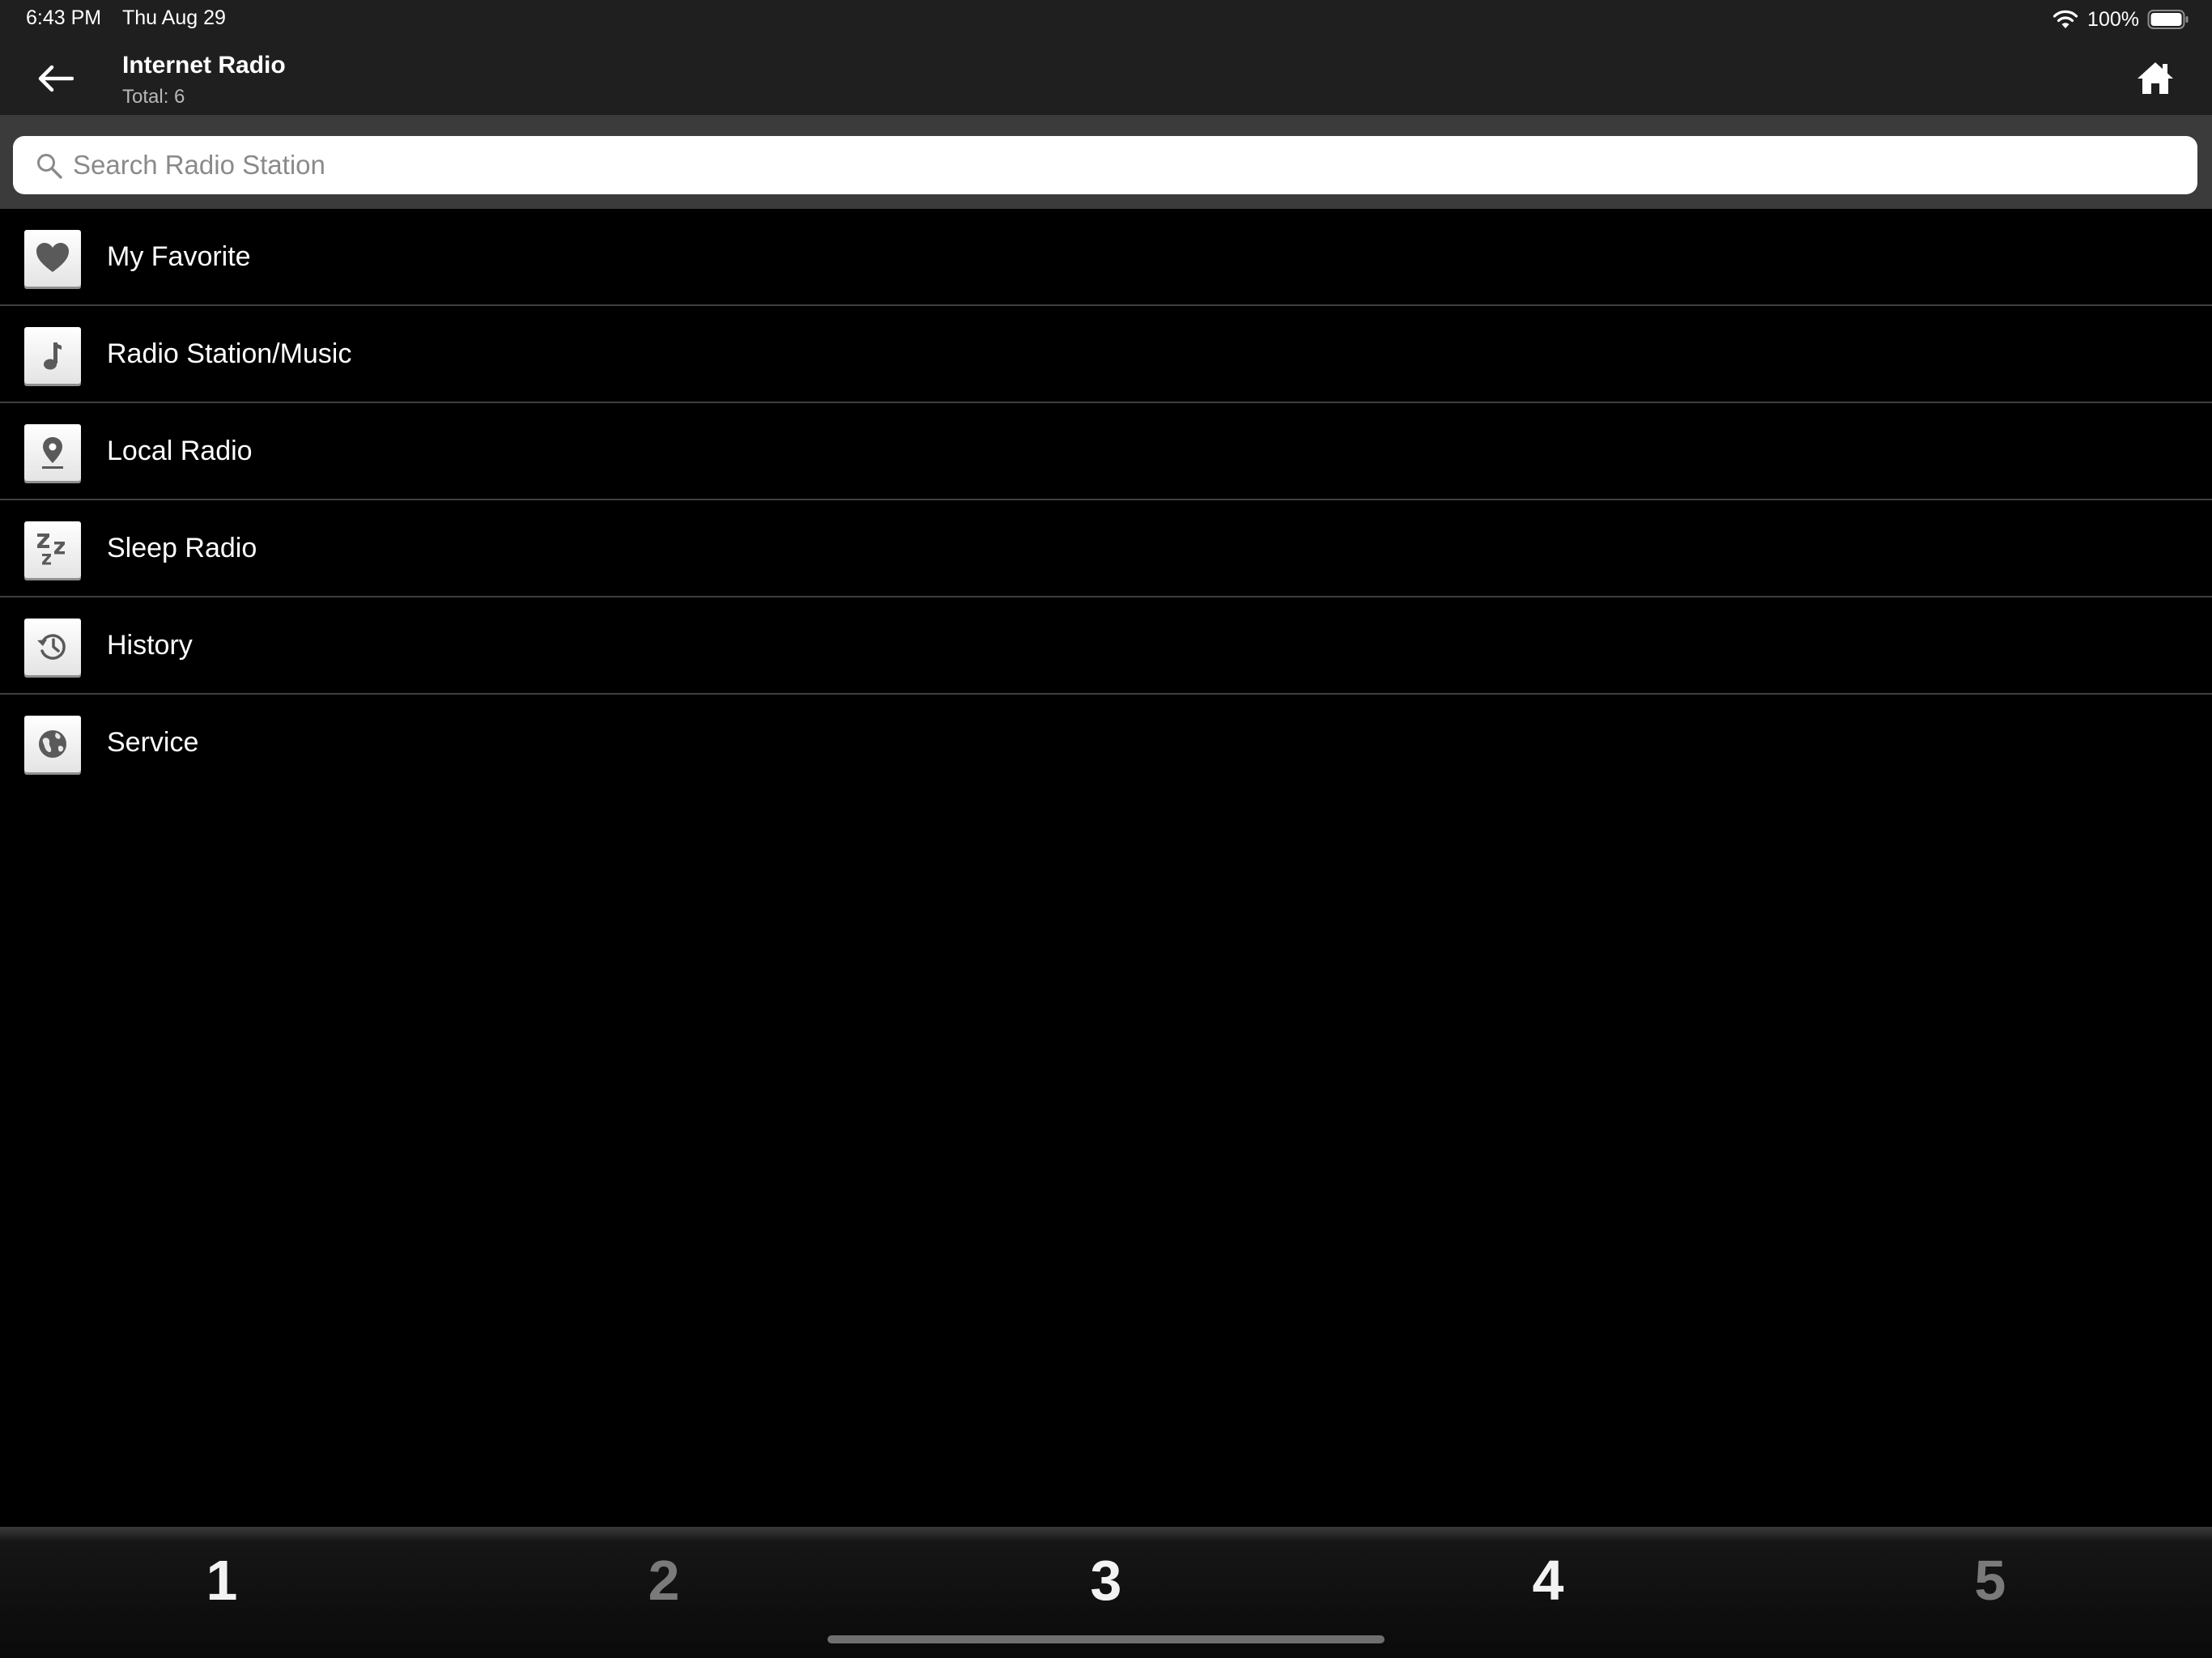 The height and width of the screenshot is (1658, 2212). What do you see at coordinates (1126, 165) in the screenshot?
I see `search-input` at bounding box center [1126, 165].